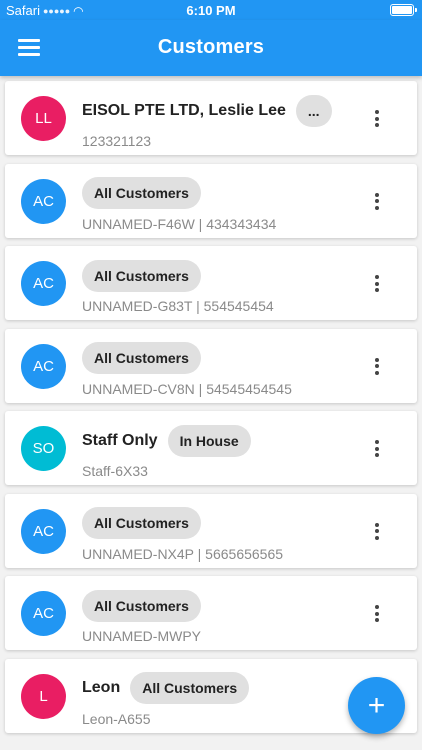 The image size is (422, 750). What do you see at coordinates (116, 718) in the screenshot?
I see `customer-subtitle: Leon-A655` at bounding box center [116, 718].